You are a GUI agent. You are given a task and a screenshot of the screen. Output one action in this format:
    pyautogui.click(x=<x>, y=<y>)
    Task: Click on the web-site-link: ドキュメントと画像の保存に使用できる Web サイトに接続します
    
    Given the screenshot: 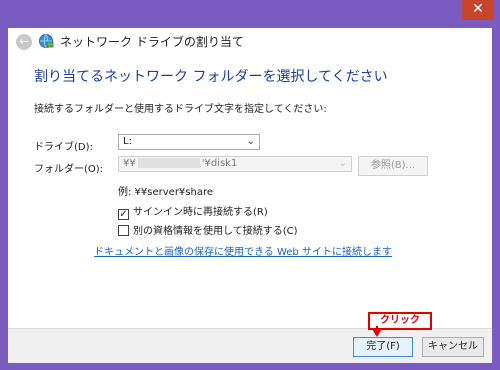 What is the action you would take?
    pyautogui.click(x=243, y=250)
    